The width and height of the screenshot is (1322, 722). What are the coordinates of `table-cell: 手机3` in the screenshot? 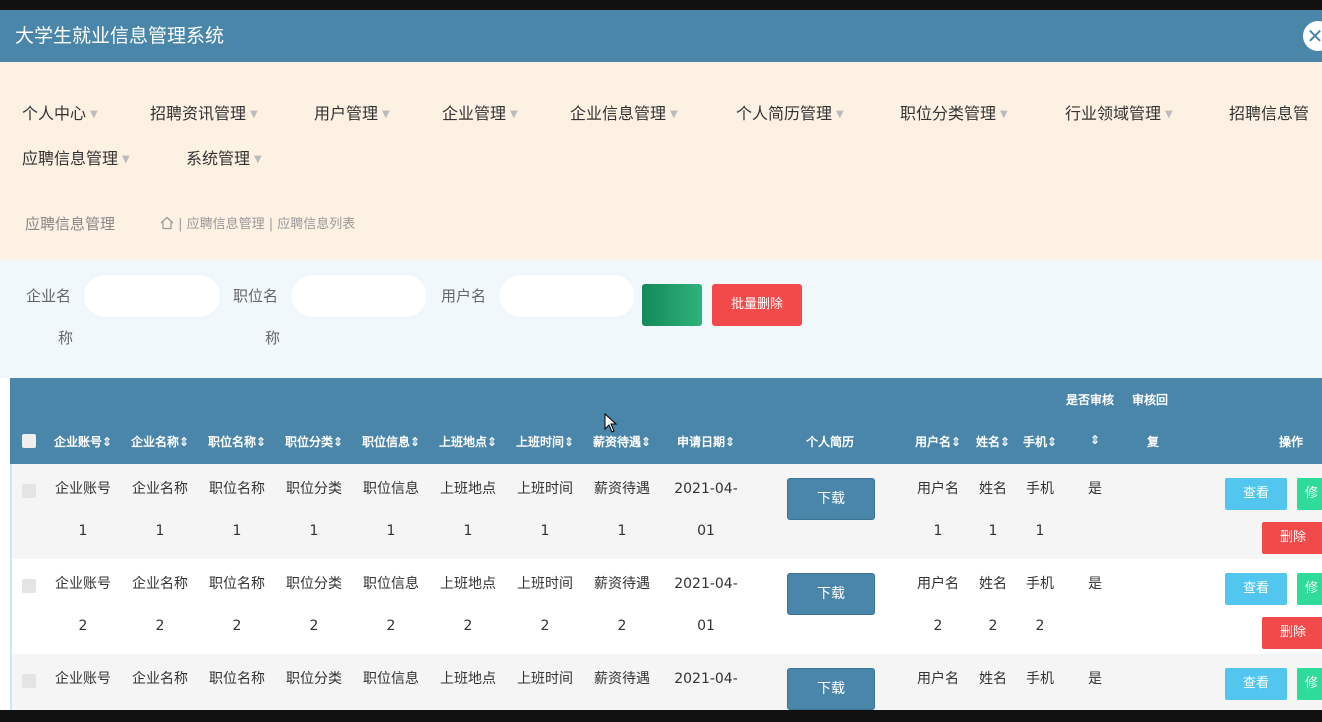 It's located at (1040, 679).